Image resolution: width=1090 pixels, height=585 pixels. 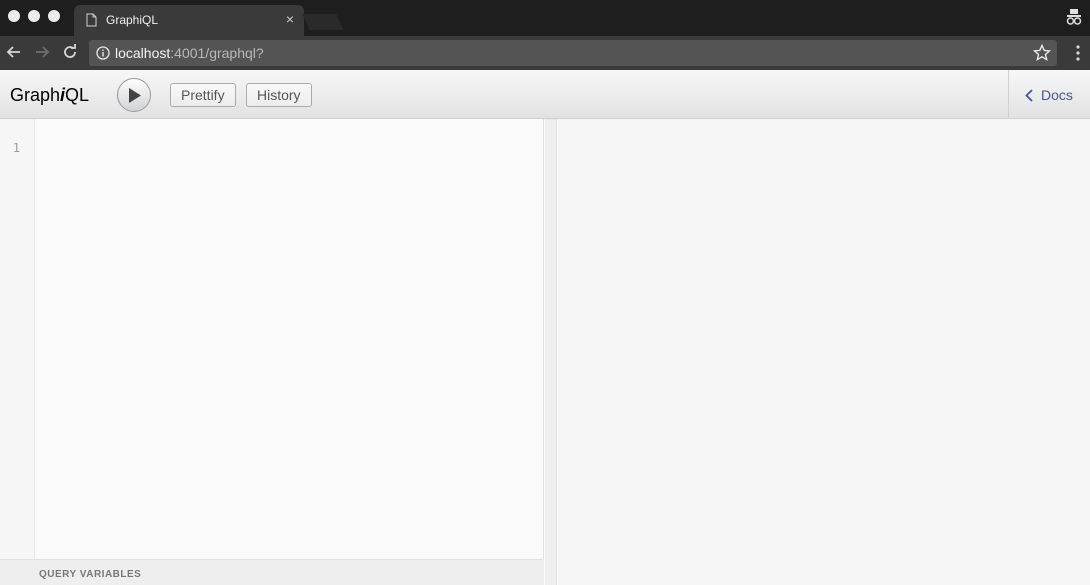 What do you see at coordinates (189, 20) in the screenshot?
I see `browser-tab-graphiql: GraphiQL ×` at bounding box center [189, 20].